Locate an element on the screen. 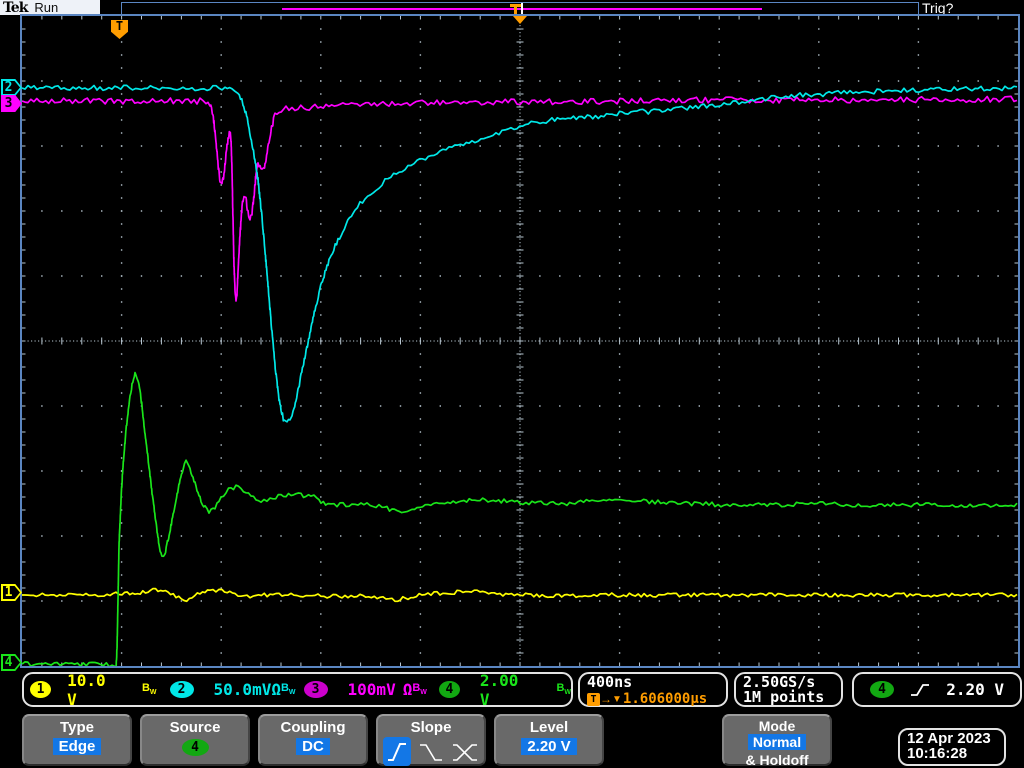 The width and height of the screenshot is (1024, 768). acquisition-readout-box: 2.50GS/s 1M points is located at coordinates (788, 689).